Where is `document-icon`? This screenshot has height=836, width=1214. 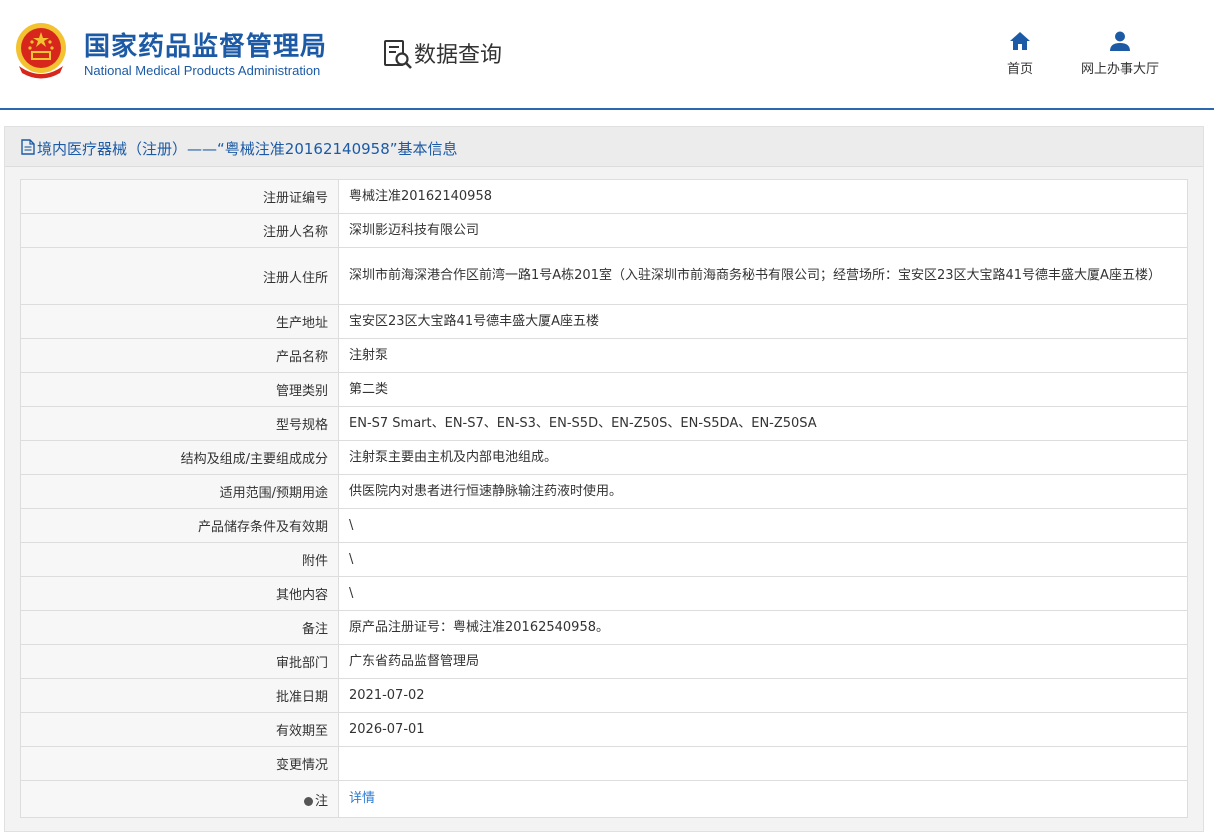
document-icon is located at coordinates (28, 147).